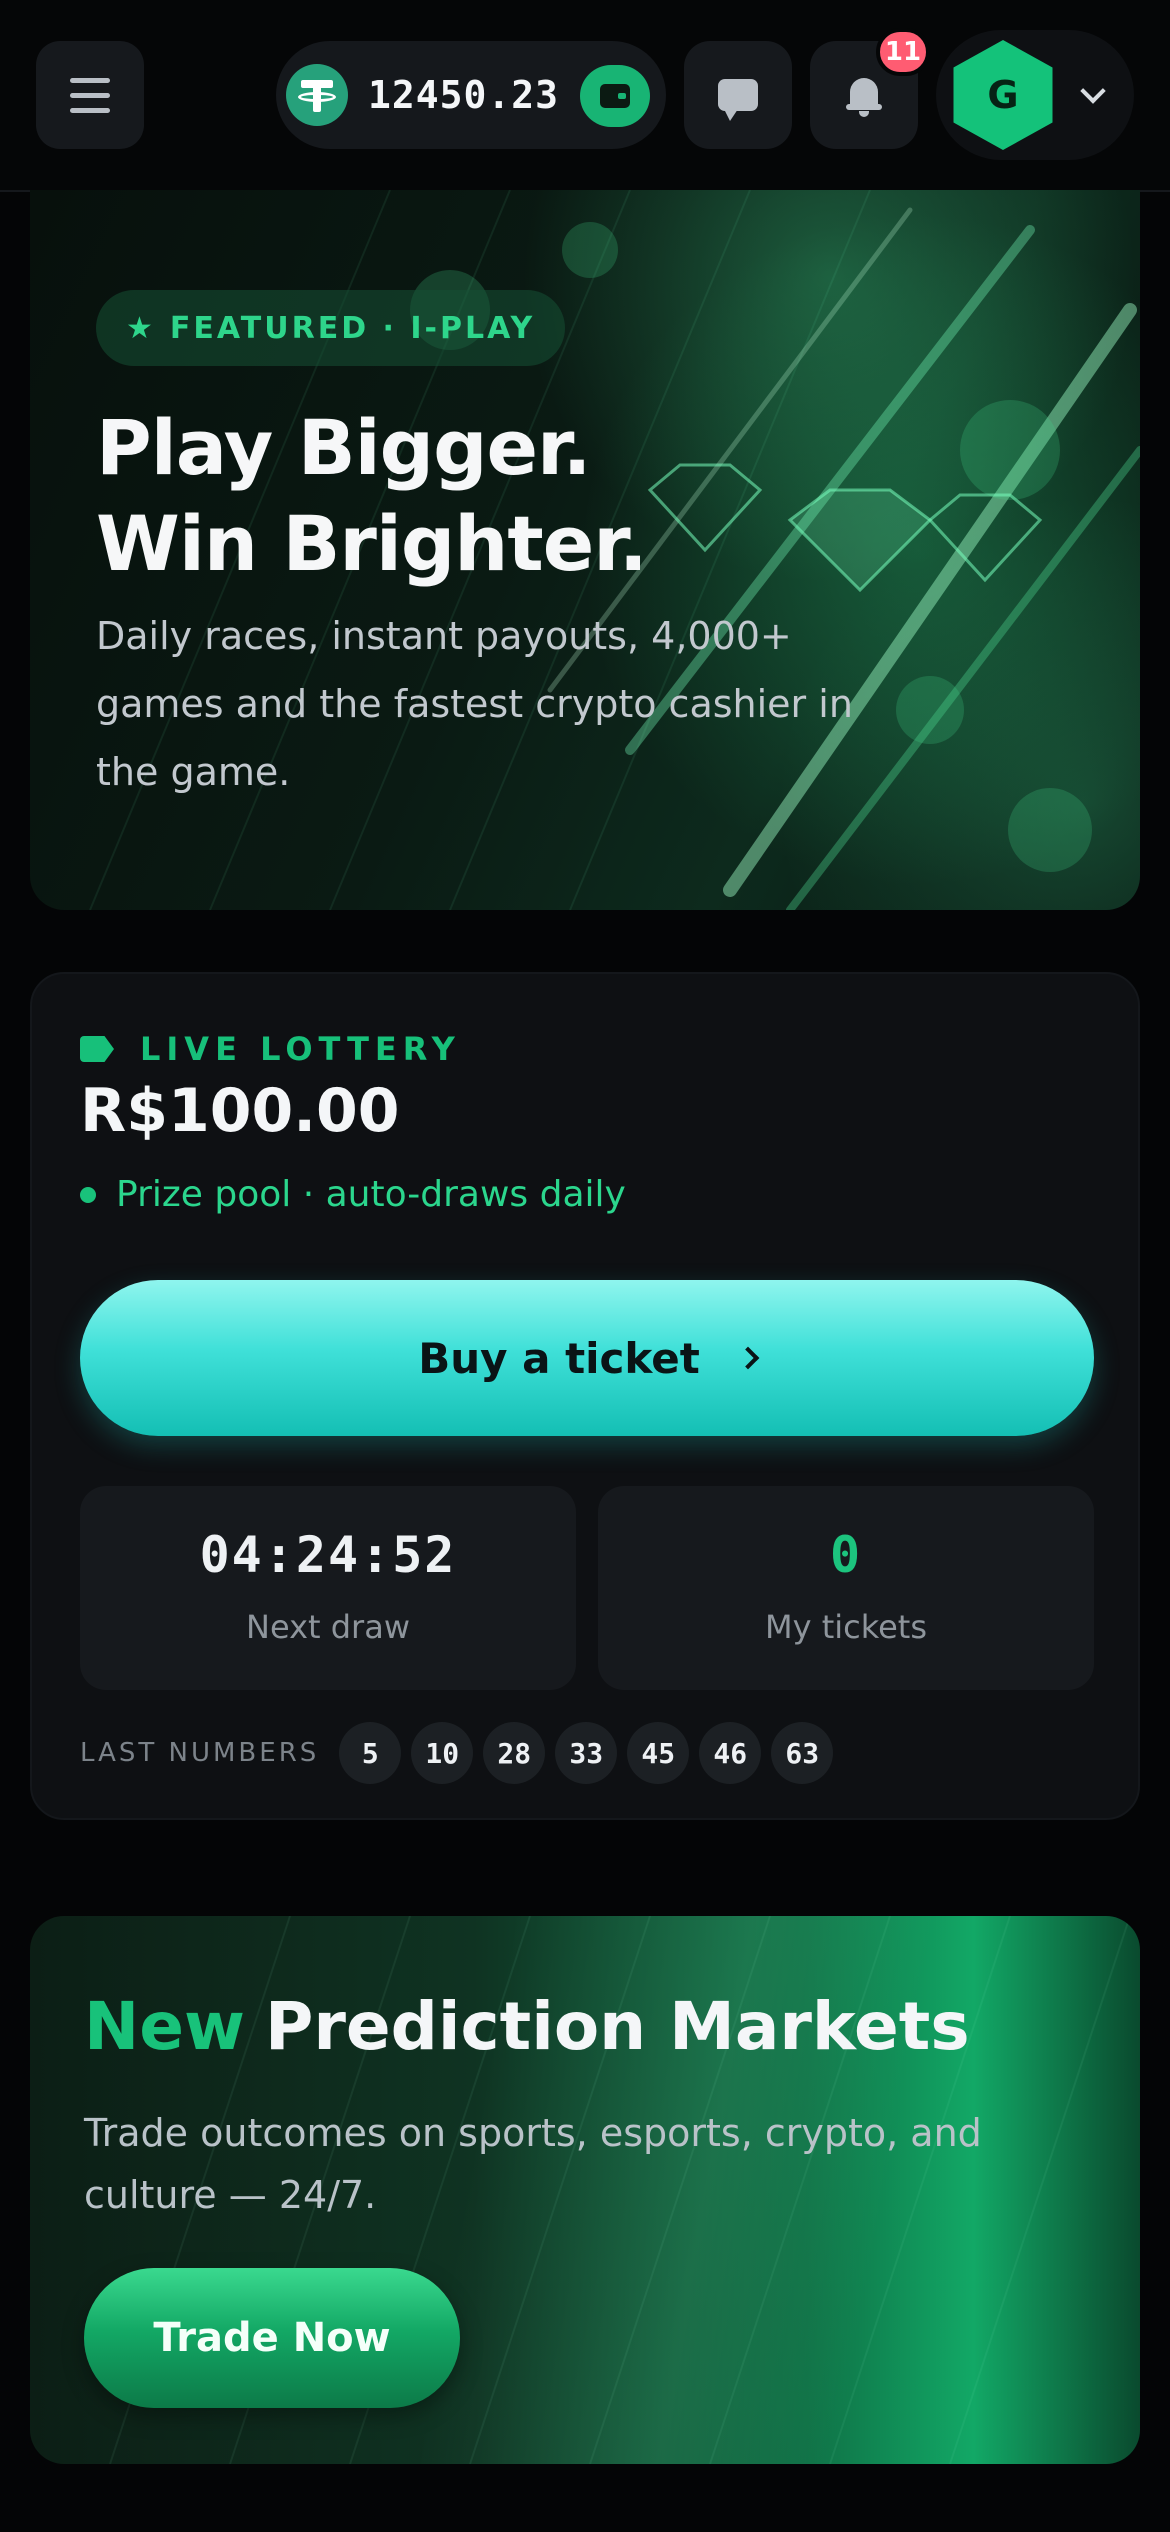  I want to click on profile-menu-button: G, so click(1035, 95).